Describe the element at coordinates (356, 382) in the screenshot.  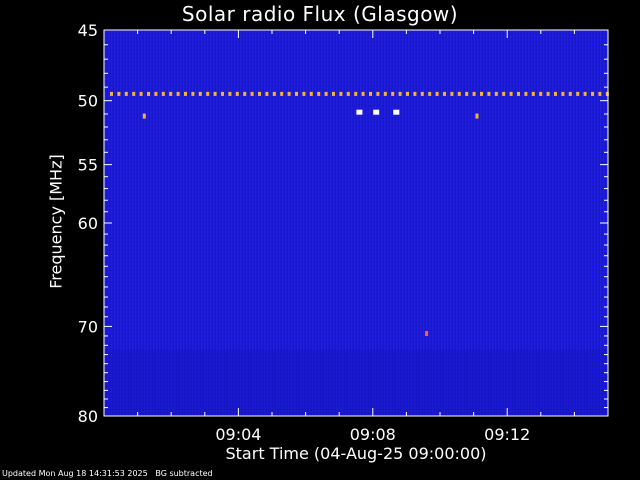
I see `low-frequency-band` at that location.